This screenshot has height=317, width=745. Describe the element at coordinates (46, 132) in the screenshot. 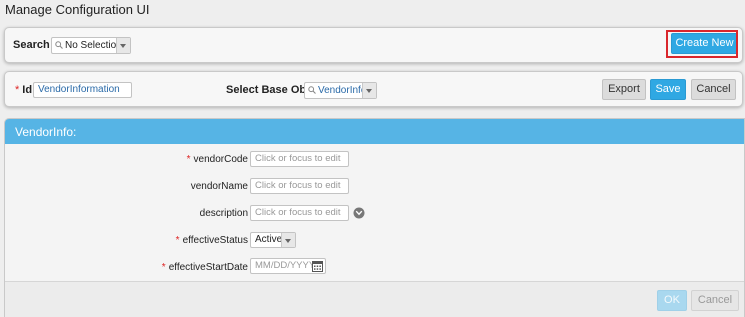

I see `form-title: VendorInfo:` at that location.